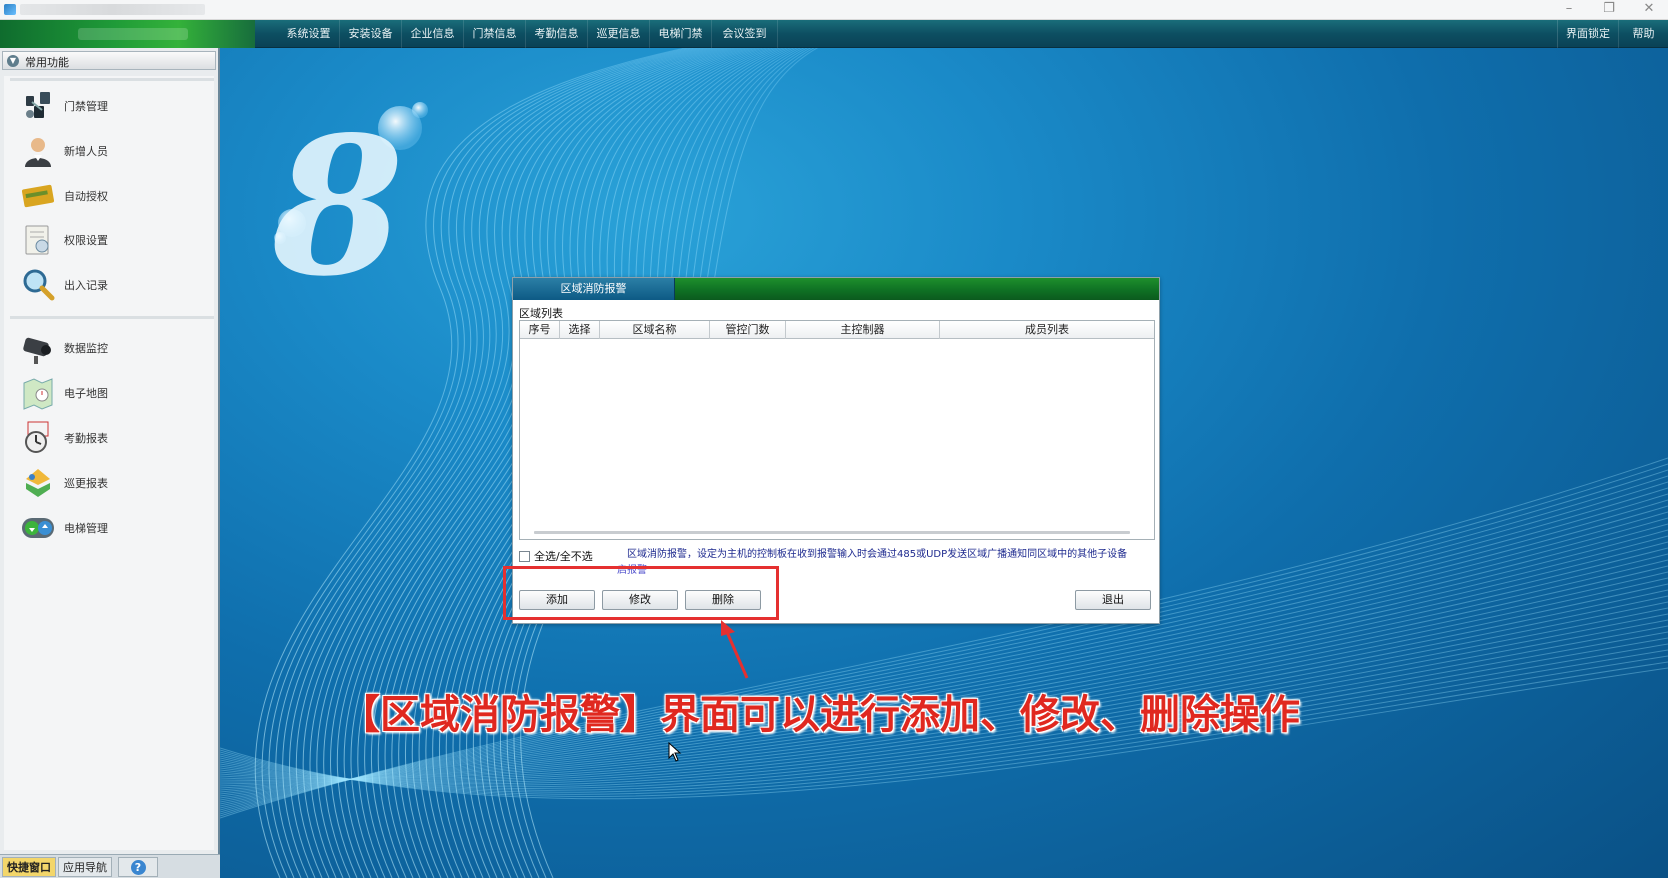 The image size is (1668, 878). Describe the element at coordinates (735, 649) in the screenshot. I see `annotation-arrow` at that location.